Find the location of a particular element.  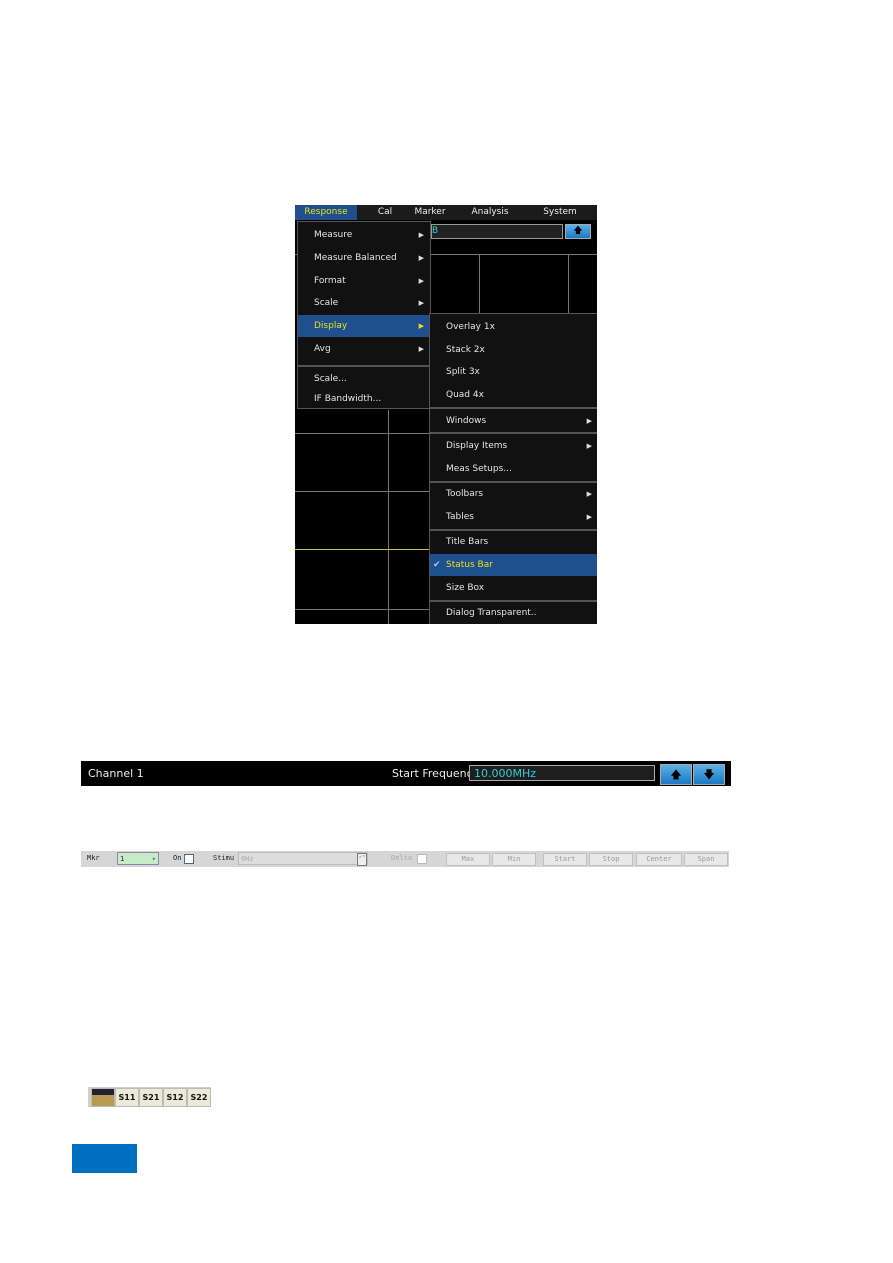

menu-item-avg: Avg ▶ is located at coordinates (364, 349).